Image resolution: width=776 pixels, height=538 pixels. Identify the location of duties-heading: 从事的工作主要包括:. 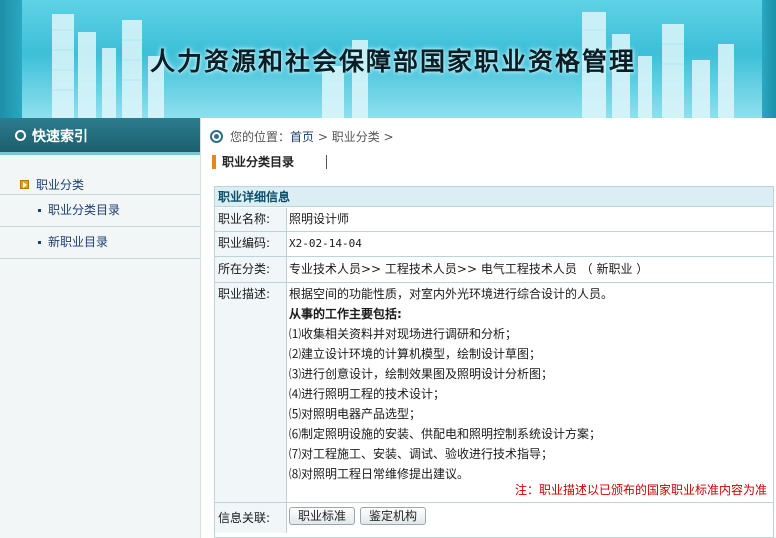
(345, 314).